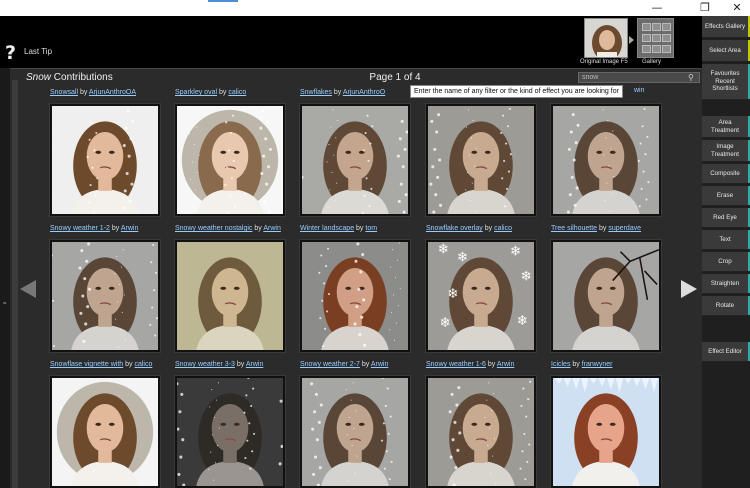 The image size is (750, 488). Describe the element at coordinates (454, 228) in the screenshot. I see `effect-title-link: Snowflake overlay` at that location.